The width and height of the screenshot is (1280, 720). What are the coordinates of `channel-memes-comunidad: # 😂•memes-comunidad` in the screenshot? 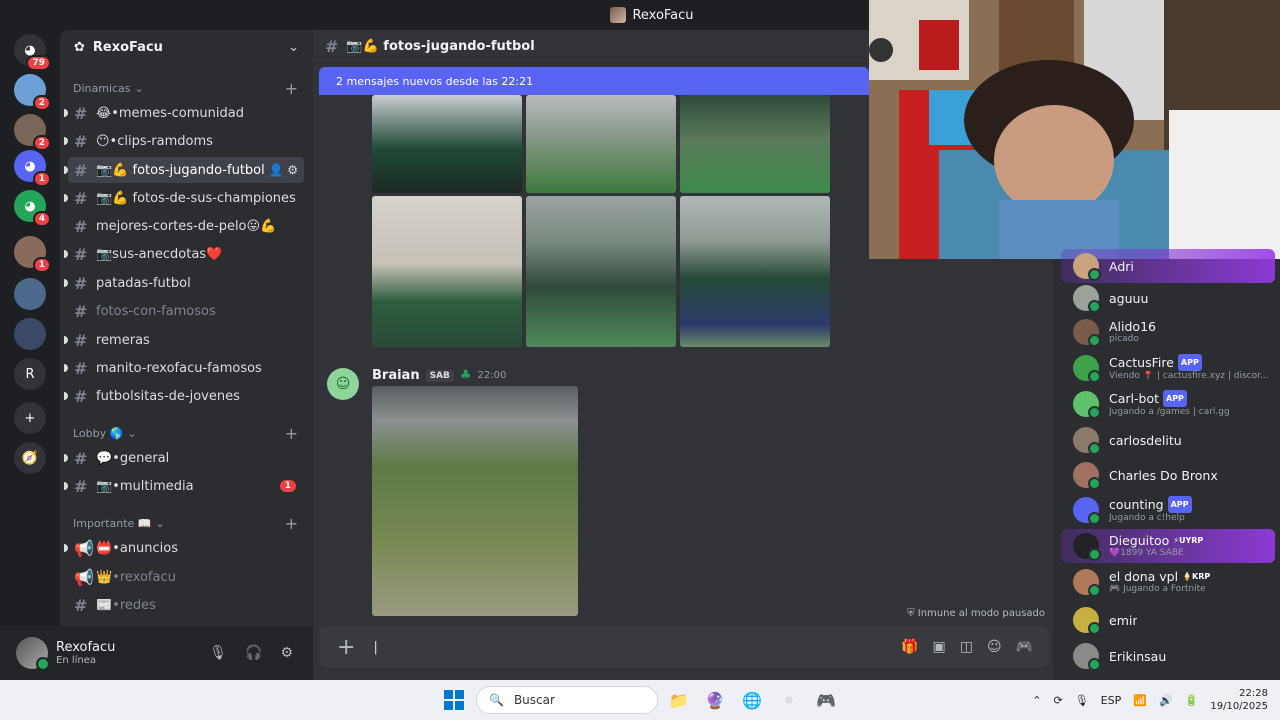 It's located at (184, 113).